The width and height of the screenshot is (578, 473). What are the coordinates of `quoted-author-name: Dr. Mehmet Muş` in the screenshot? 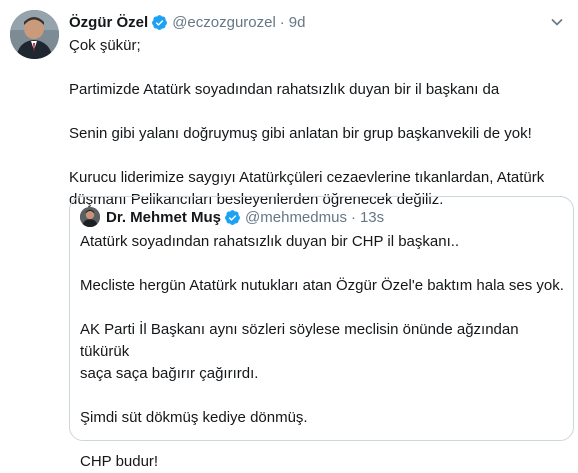 It's located at (164, 217).